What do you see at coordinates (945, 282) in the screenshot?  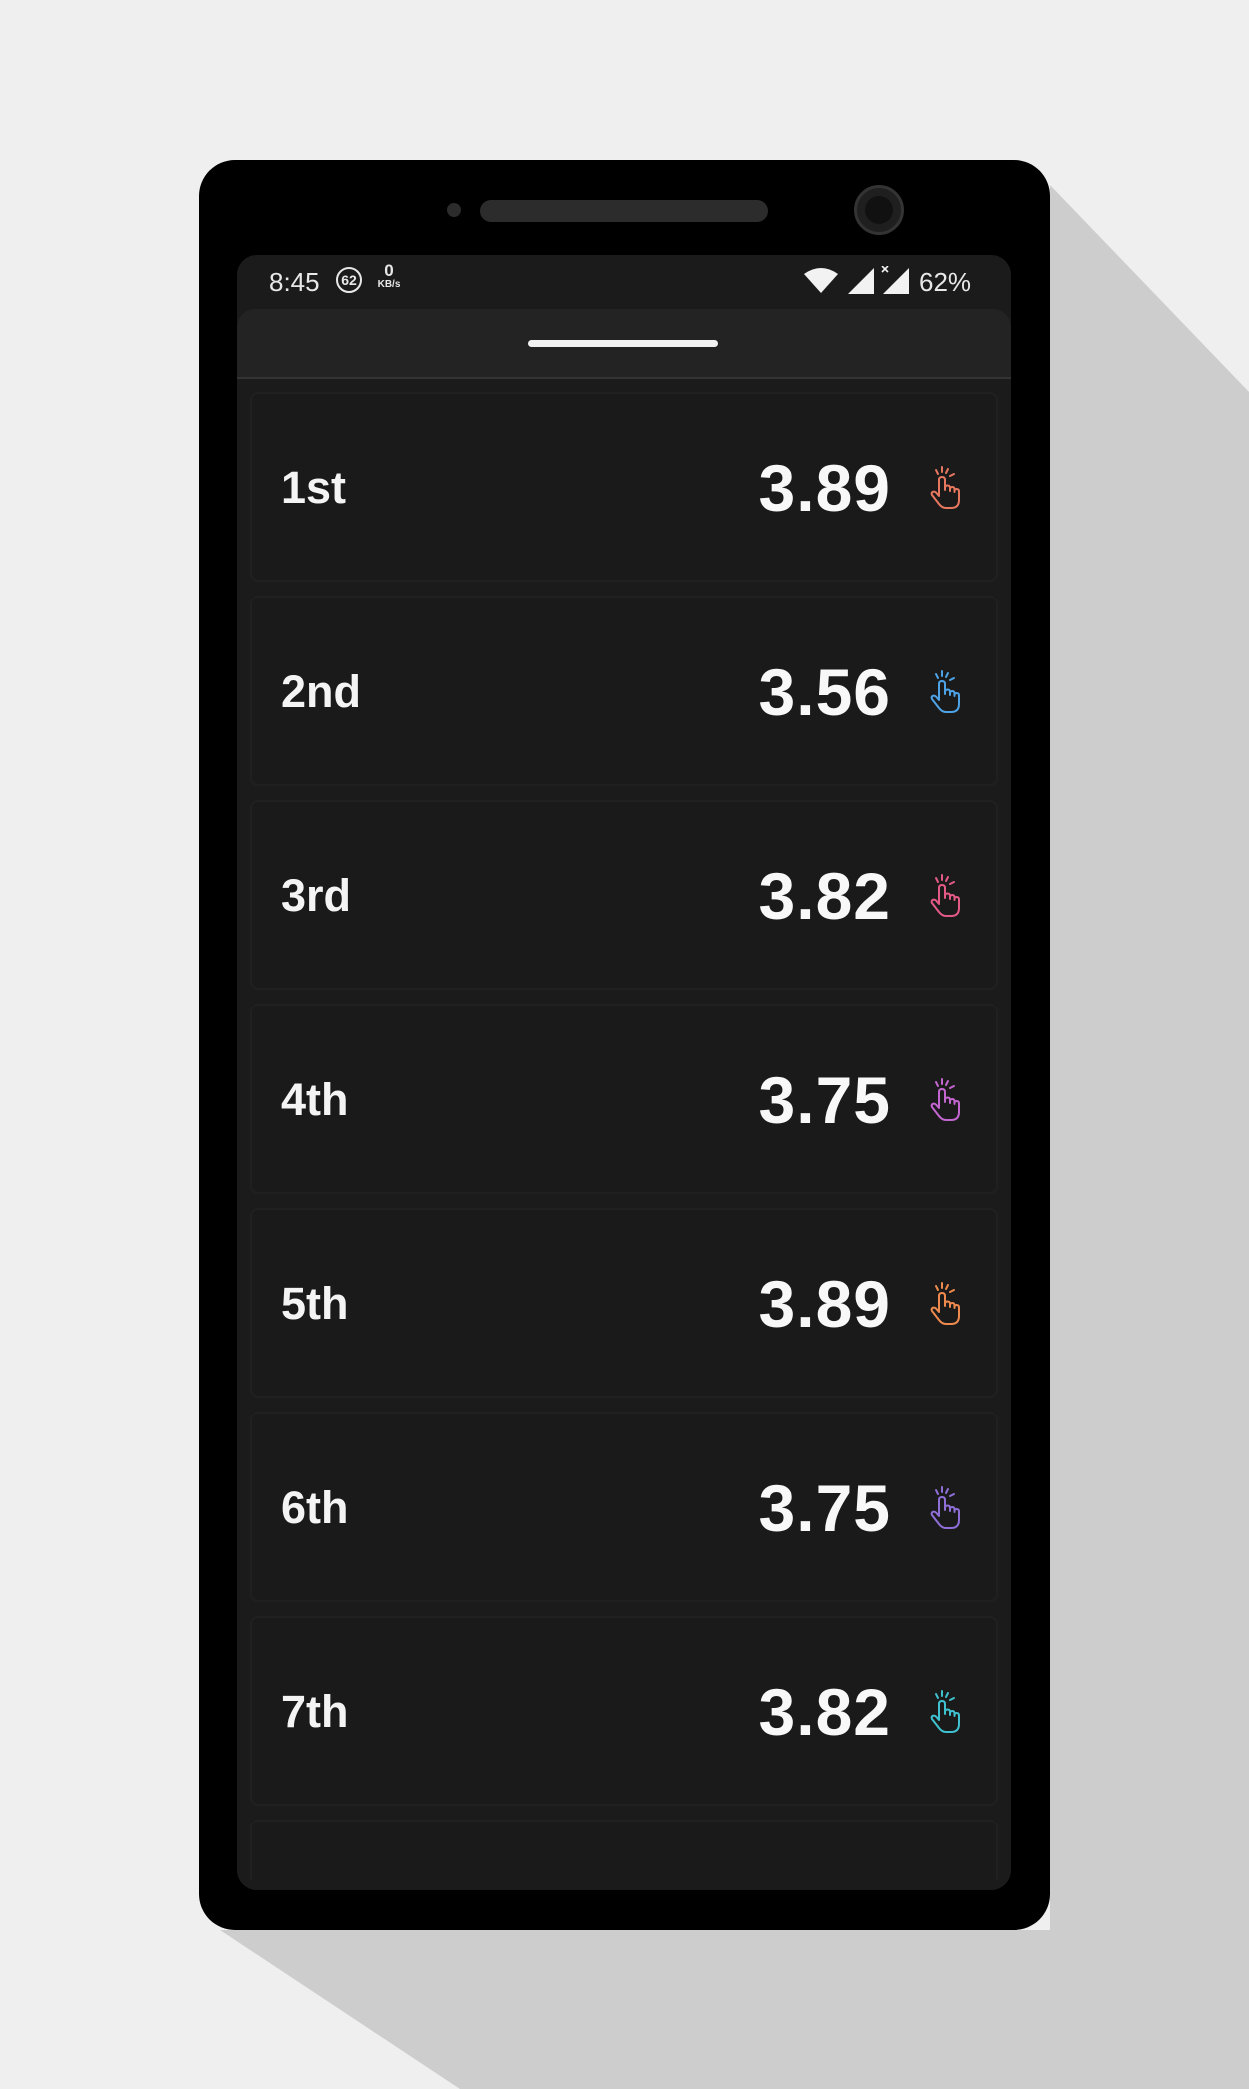 I see `battery-percent: 62%` at bounding box center [945, 282].